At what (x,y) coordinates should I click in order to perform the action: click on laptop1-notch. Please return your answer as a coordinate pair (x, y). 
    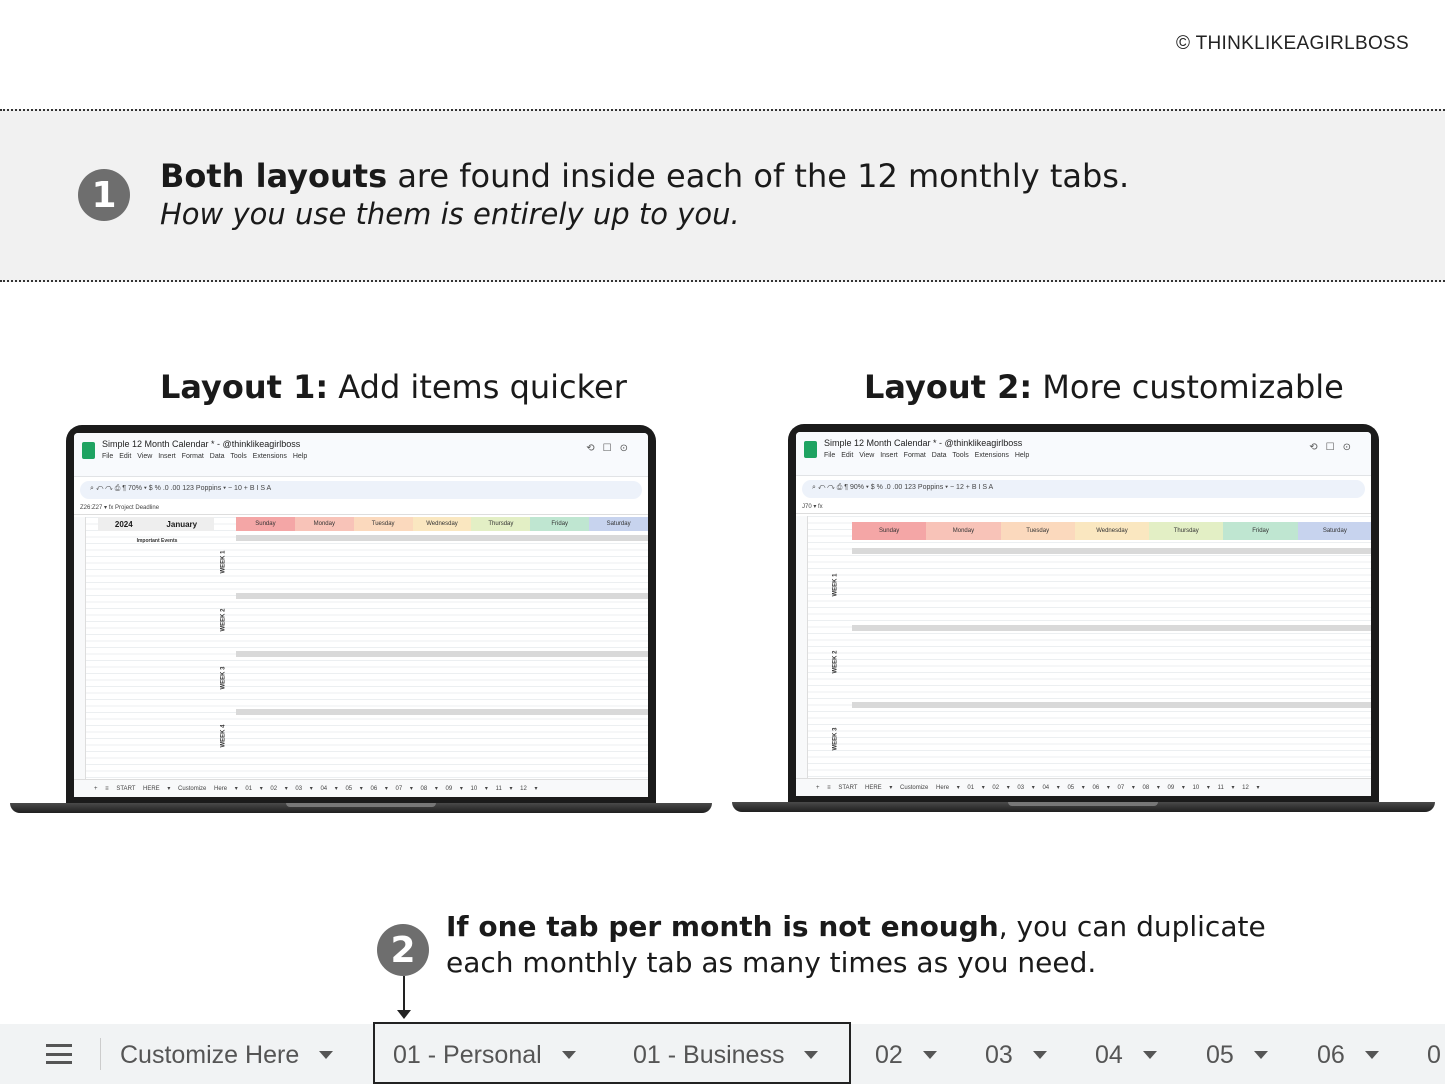
    Looking at the image, I should click on (361, 805).